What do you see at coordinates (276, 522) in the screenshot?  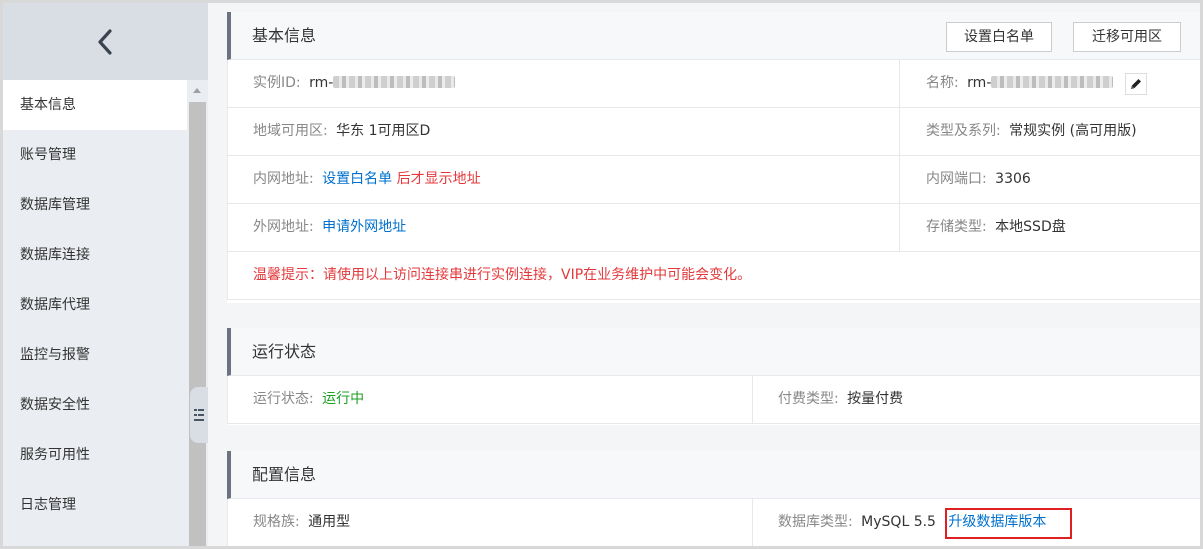 I see `spec-label: 规格族:` at bounding box center [276, 522].